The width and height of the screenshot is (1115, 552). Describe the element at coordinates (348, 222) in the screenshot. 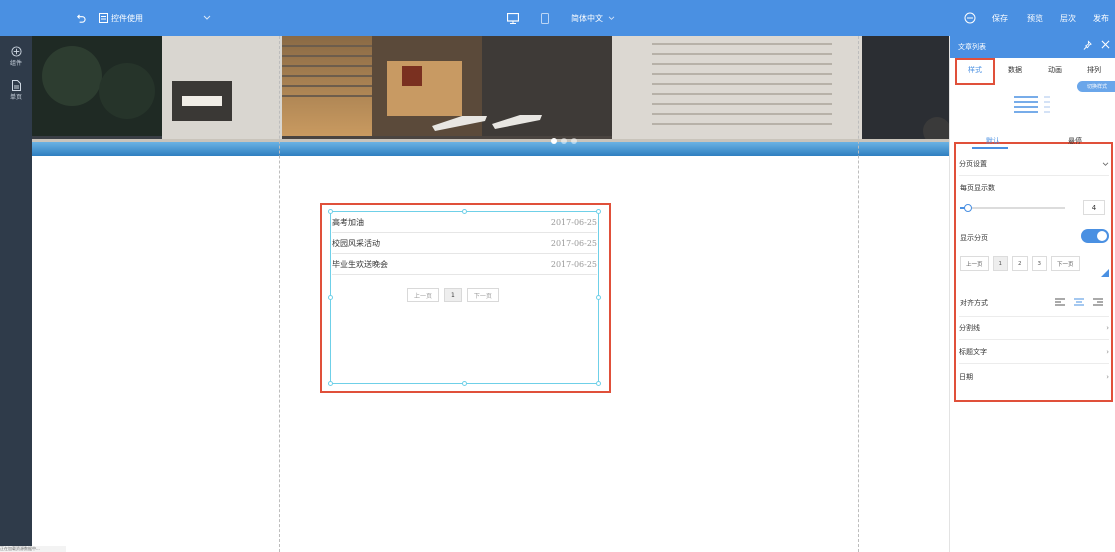

I see `article-title: 高考加油` at that location.